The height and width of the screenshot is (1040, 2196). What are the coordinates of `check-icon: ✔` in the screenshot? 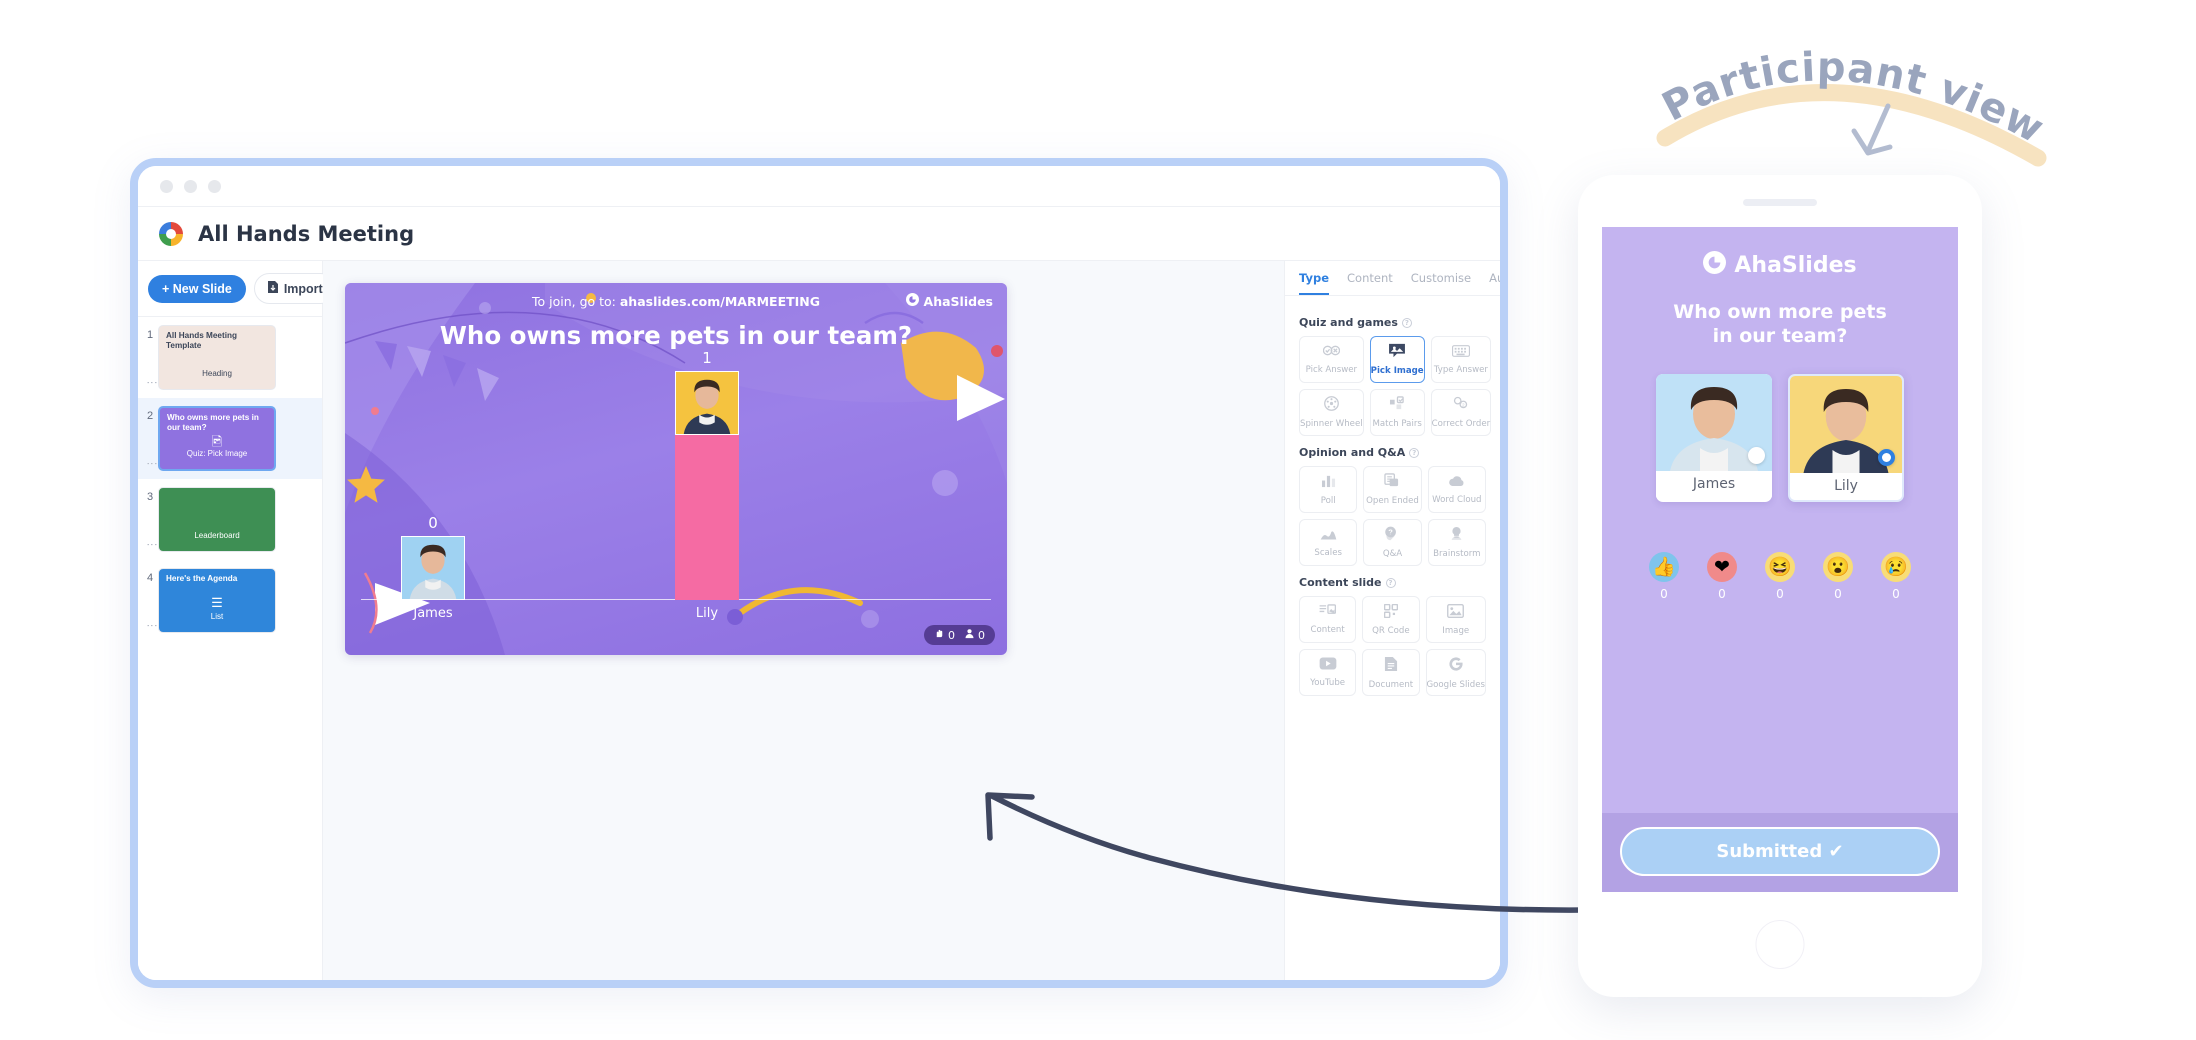 It's located at (1836, 851).